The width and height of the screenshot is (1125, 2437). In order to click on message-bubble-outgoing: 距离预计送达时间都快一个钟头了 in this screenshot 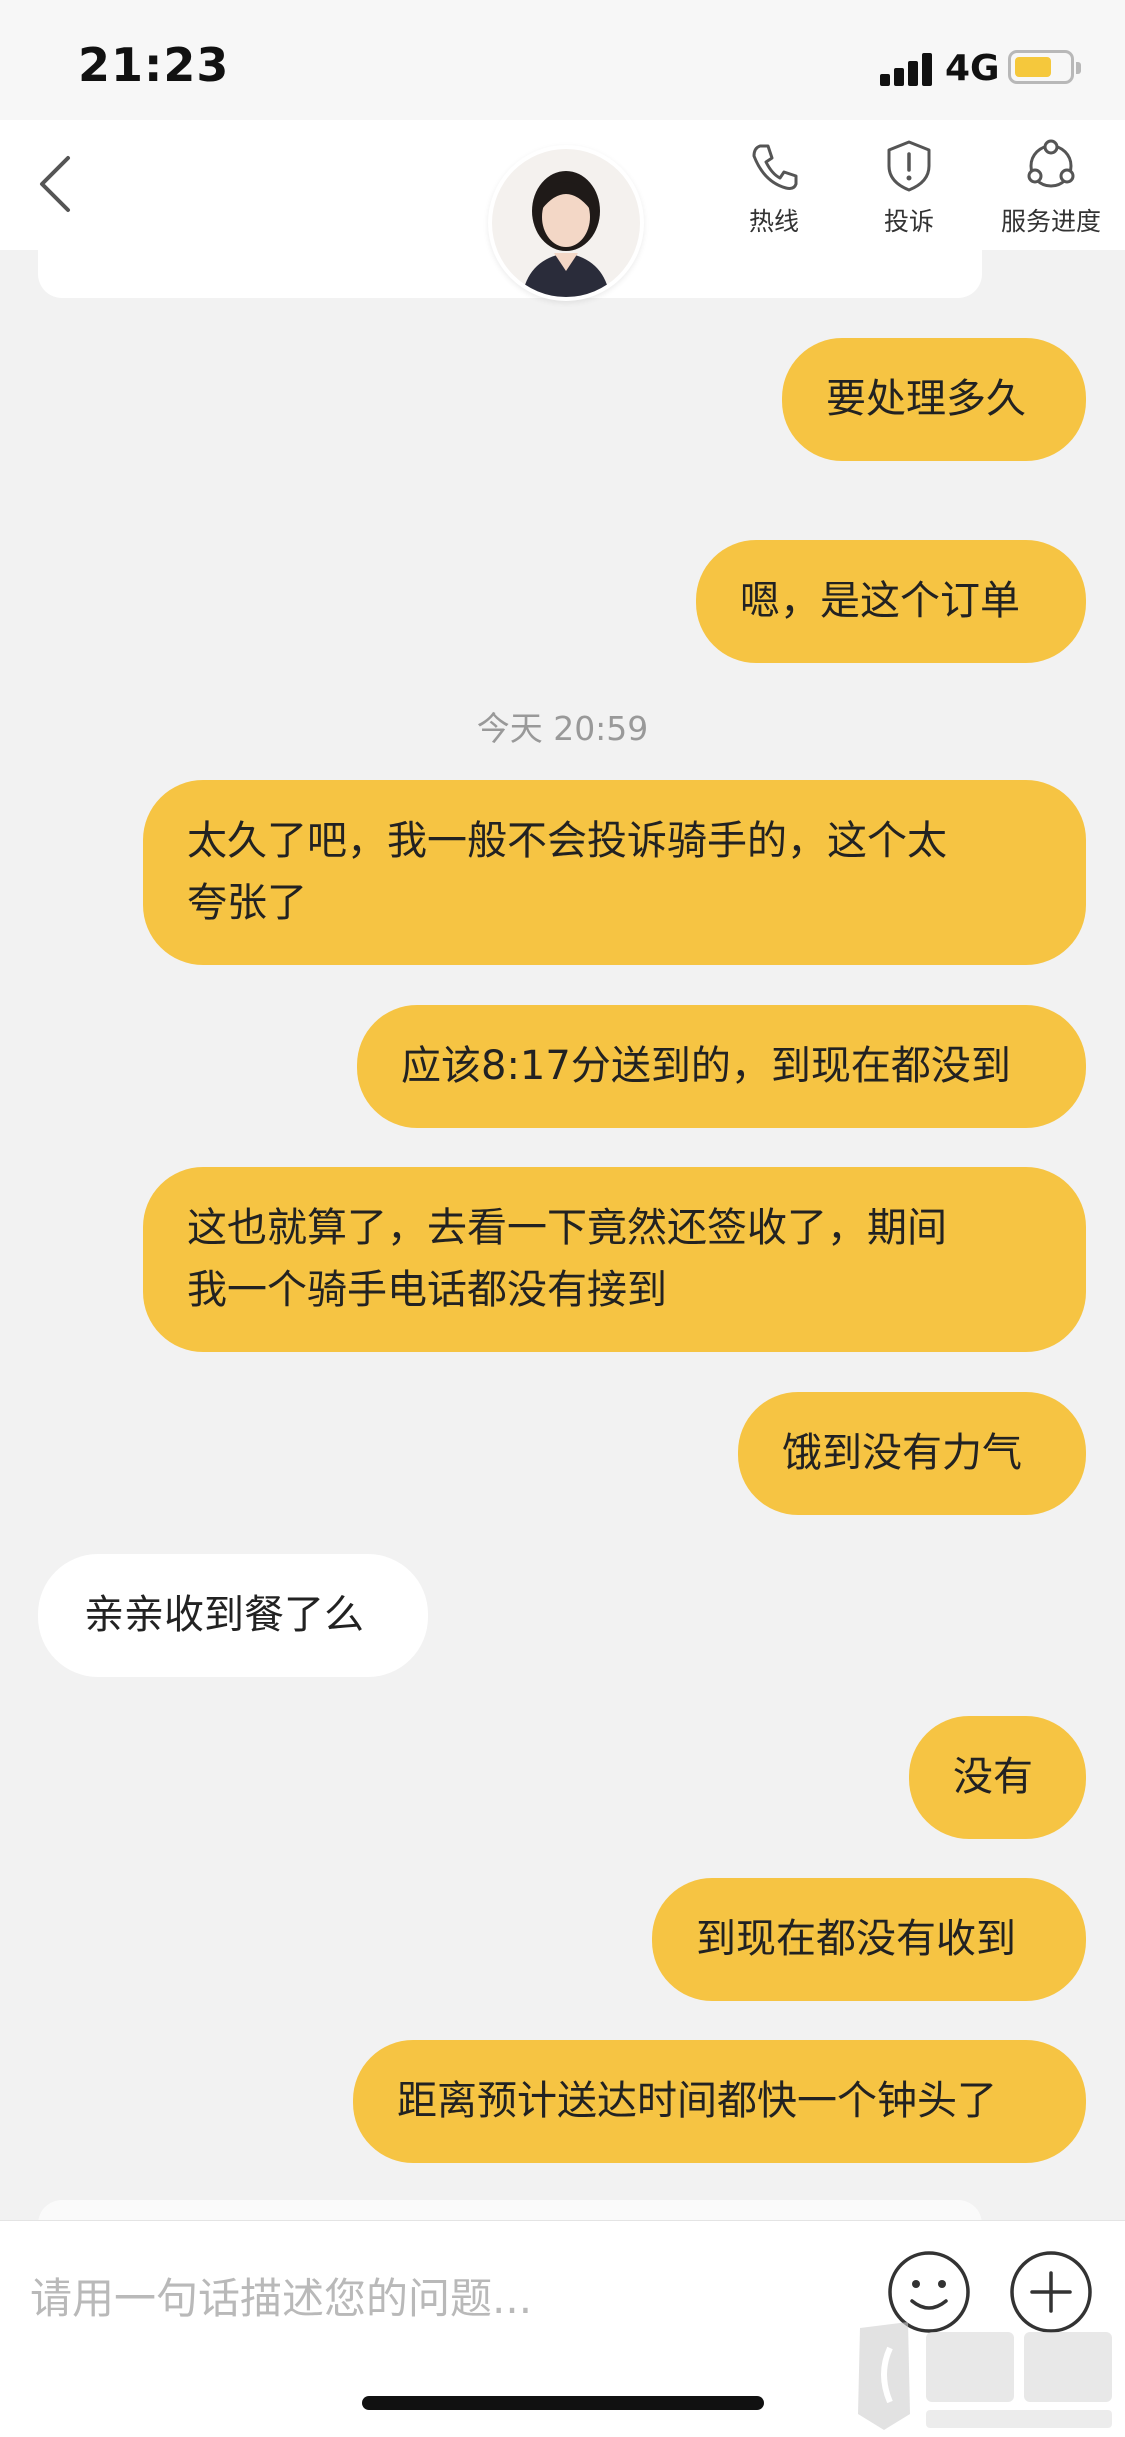, I will do `click(719, 2101)`.